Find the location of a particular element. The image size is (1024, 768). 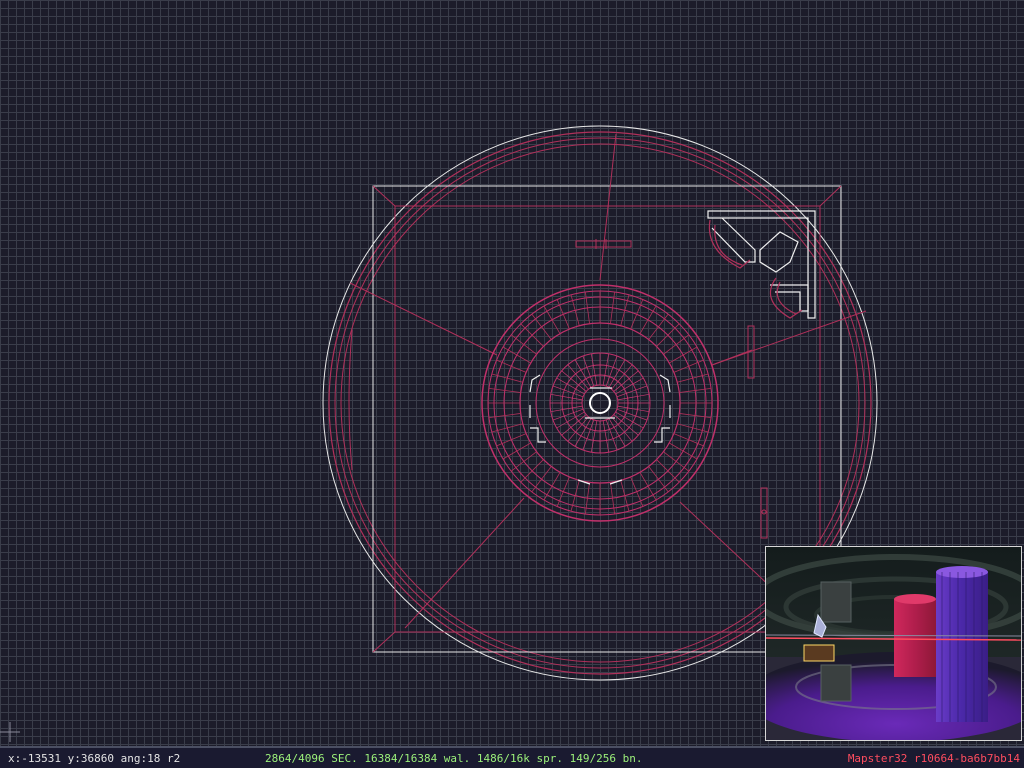

3d-preview-inset is located at coordinates (893, 643).